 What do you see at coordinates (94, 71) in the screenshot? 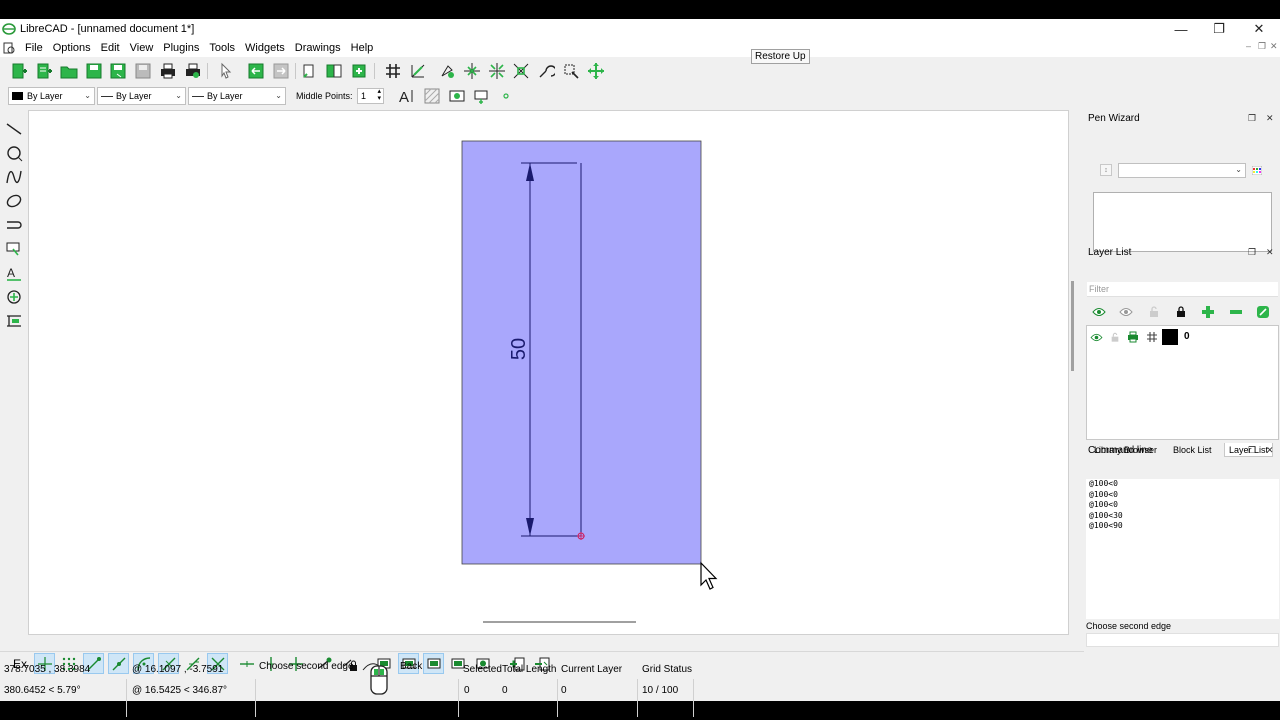
I see `save-icon` at bounding box center [94, 71].